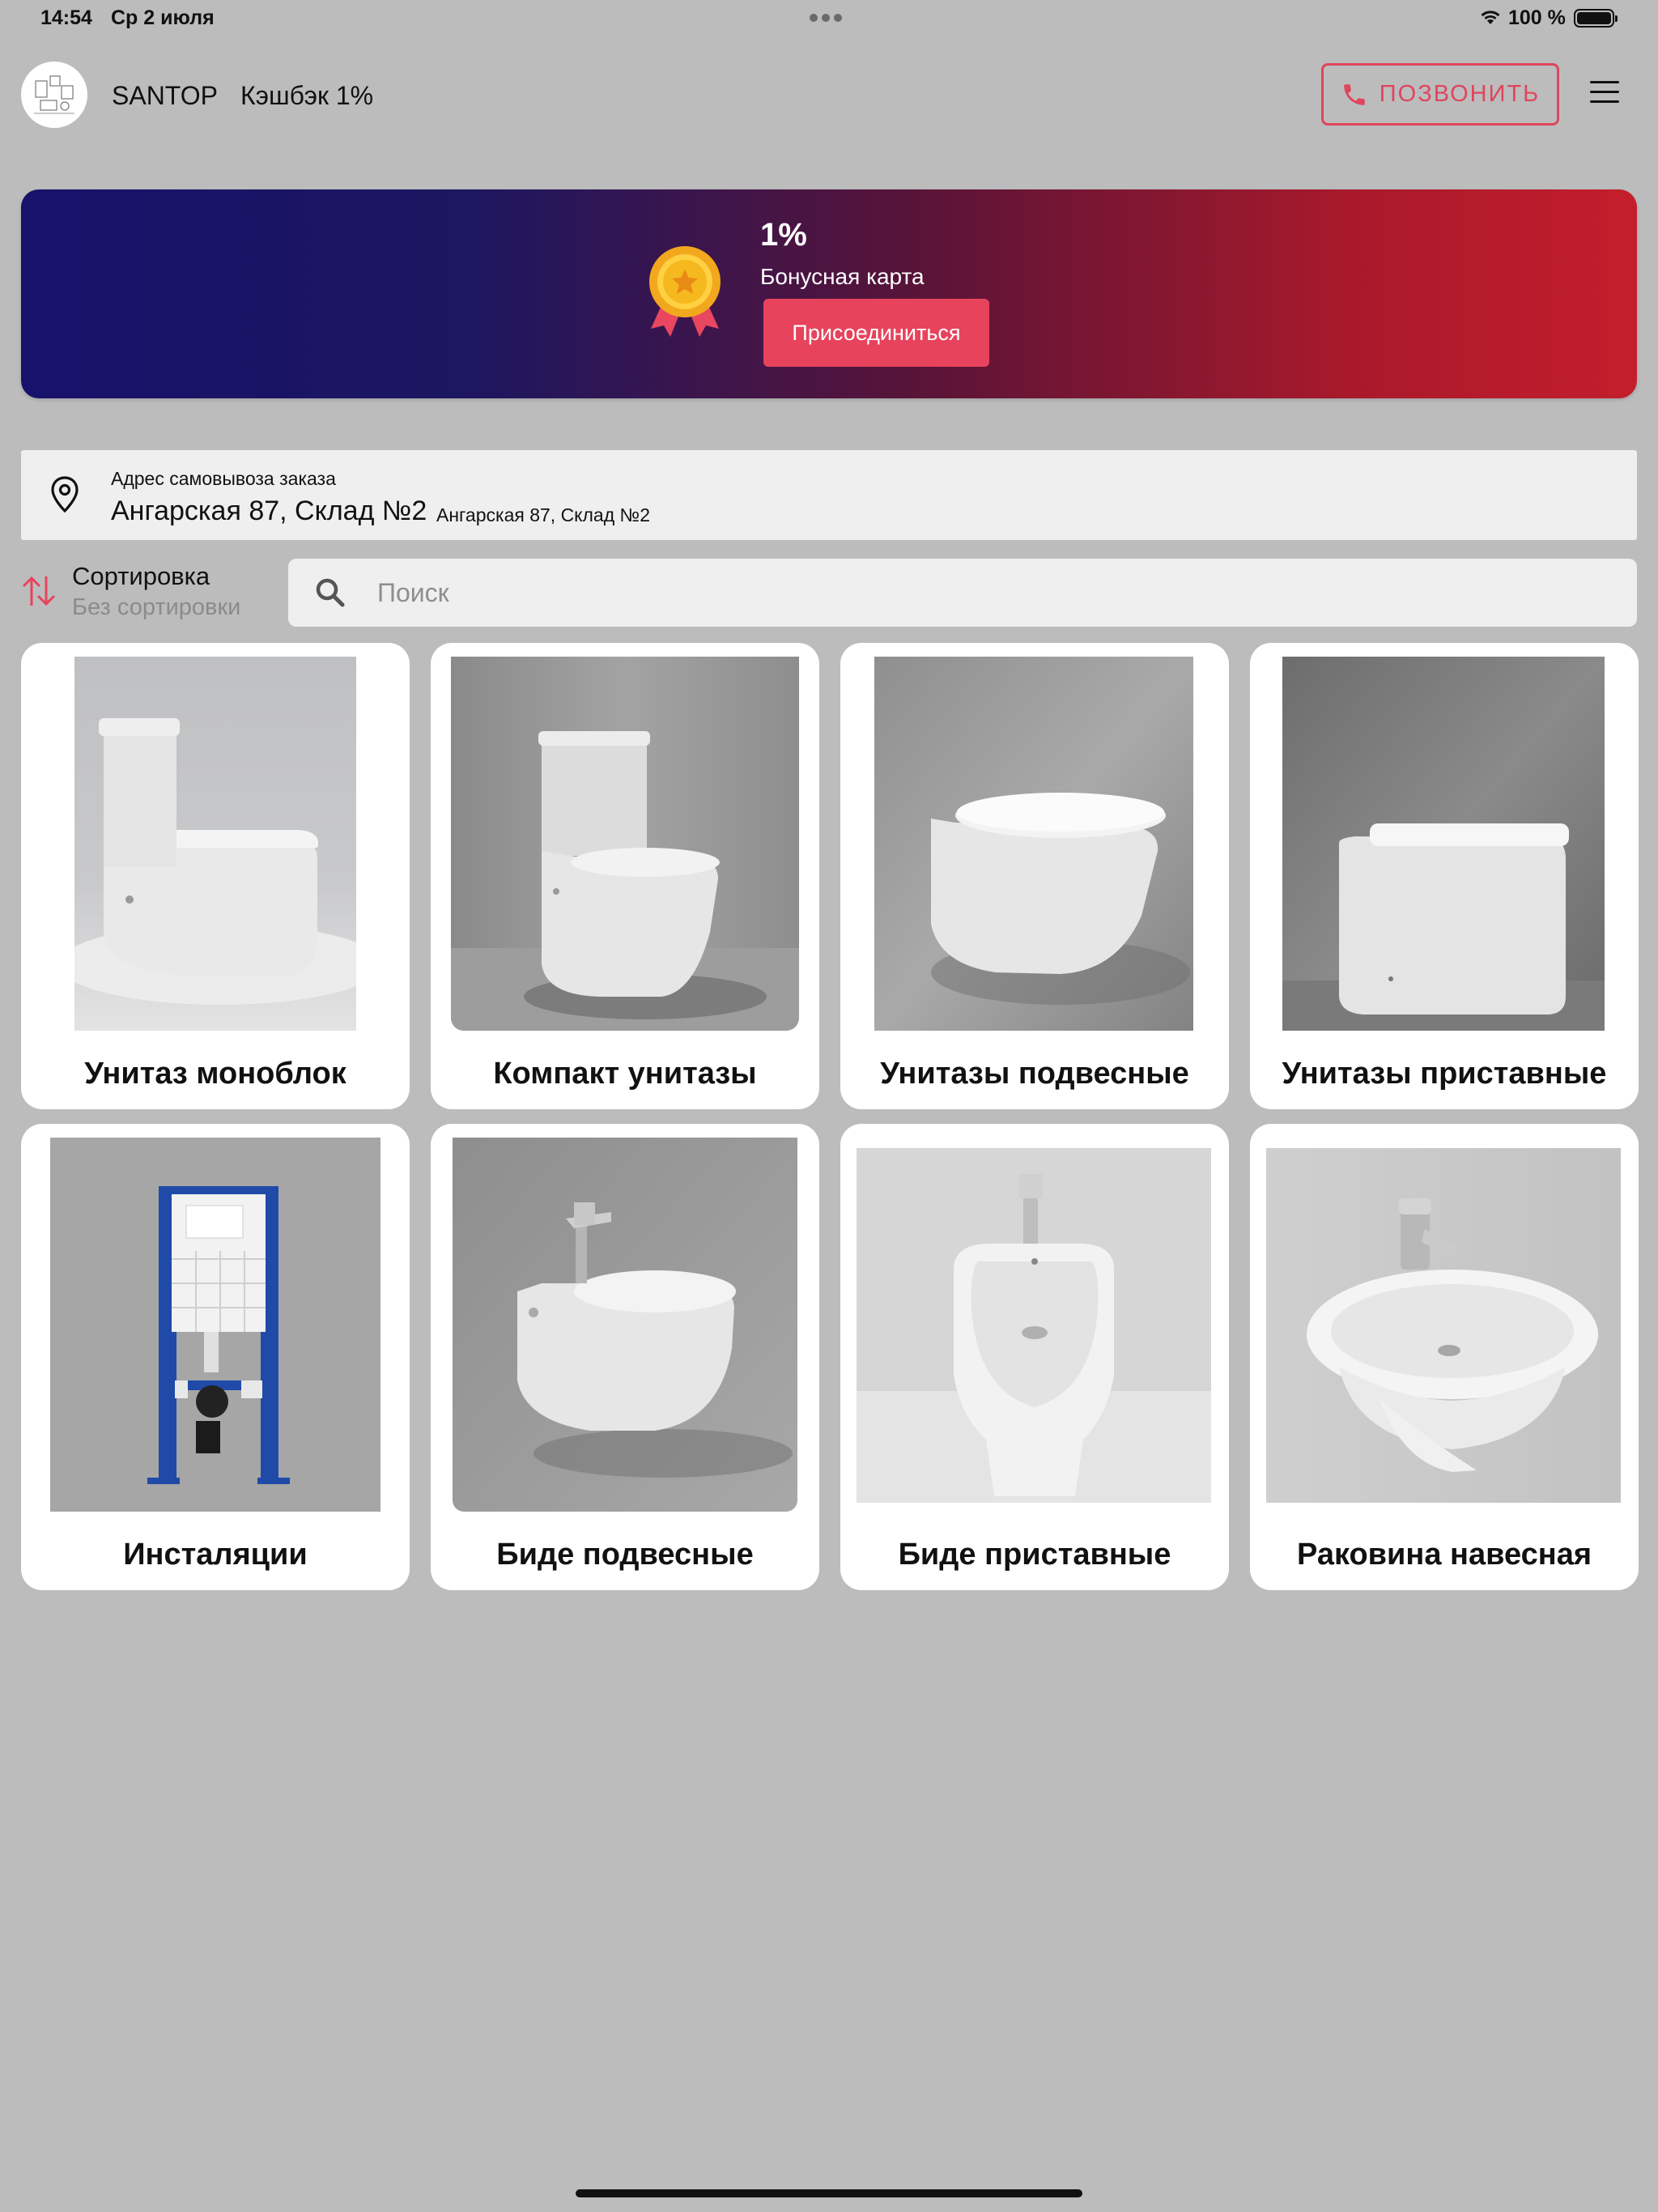 The width and height of the screenshot is (1658, 2212). Describe the element at coordinates (685, 291) in the screenshot. I see `medal-icon` at that location.